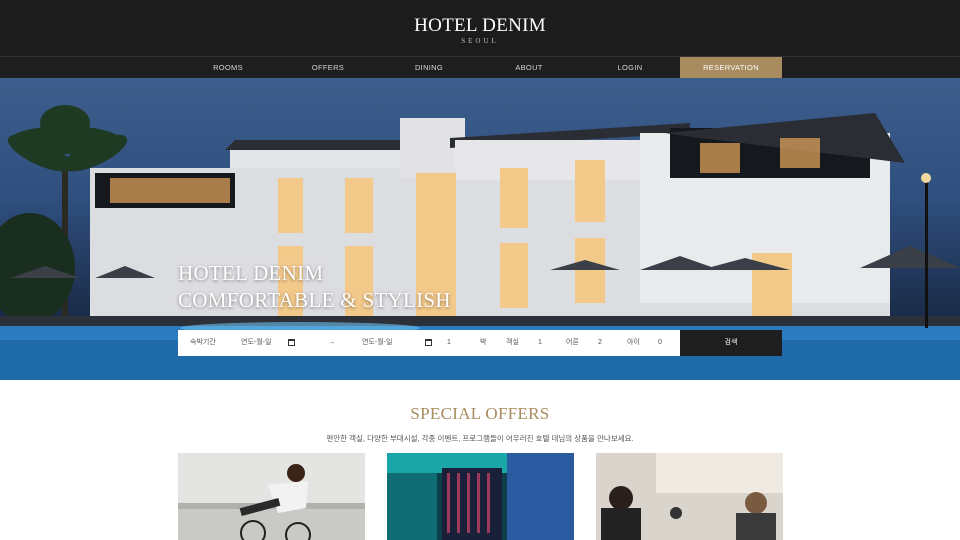 This screenshot has width=960, height=540. What do you see at coordinates (660, 343) in the screenshot?
I see `children-input: 0` at bounding box center [660, 343].